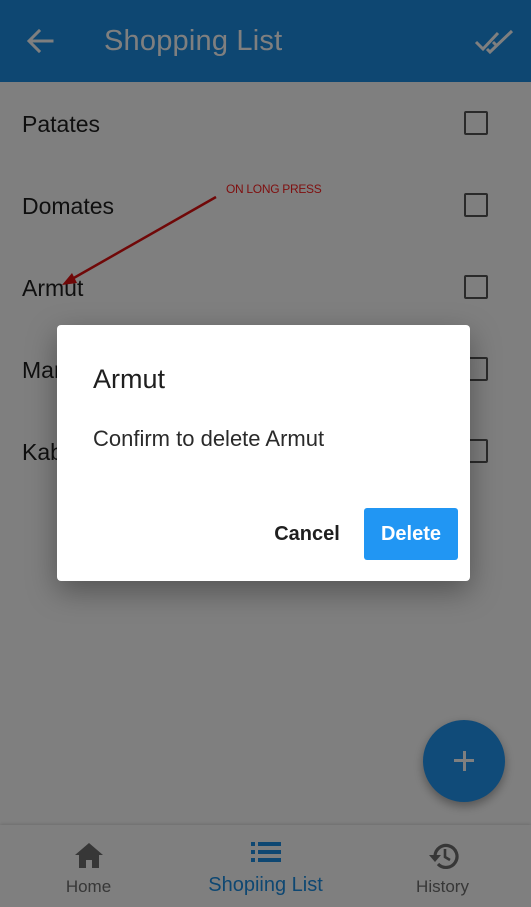 This screenshot has width=531, height=907. Describe the element at coordinates (209, 438) in the screenshot. I see `dialog-message: Confirm to delete Armut` at that location.